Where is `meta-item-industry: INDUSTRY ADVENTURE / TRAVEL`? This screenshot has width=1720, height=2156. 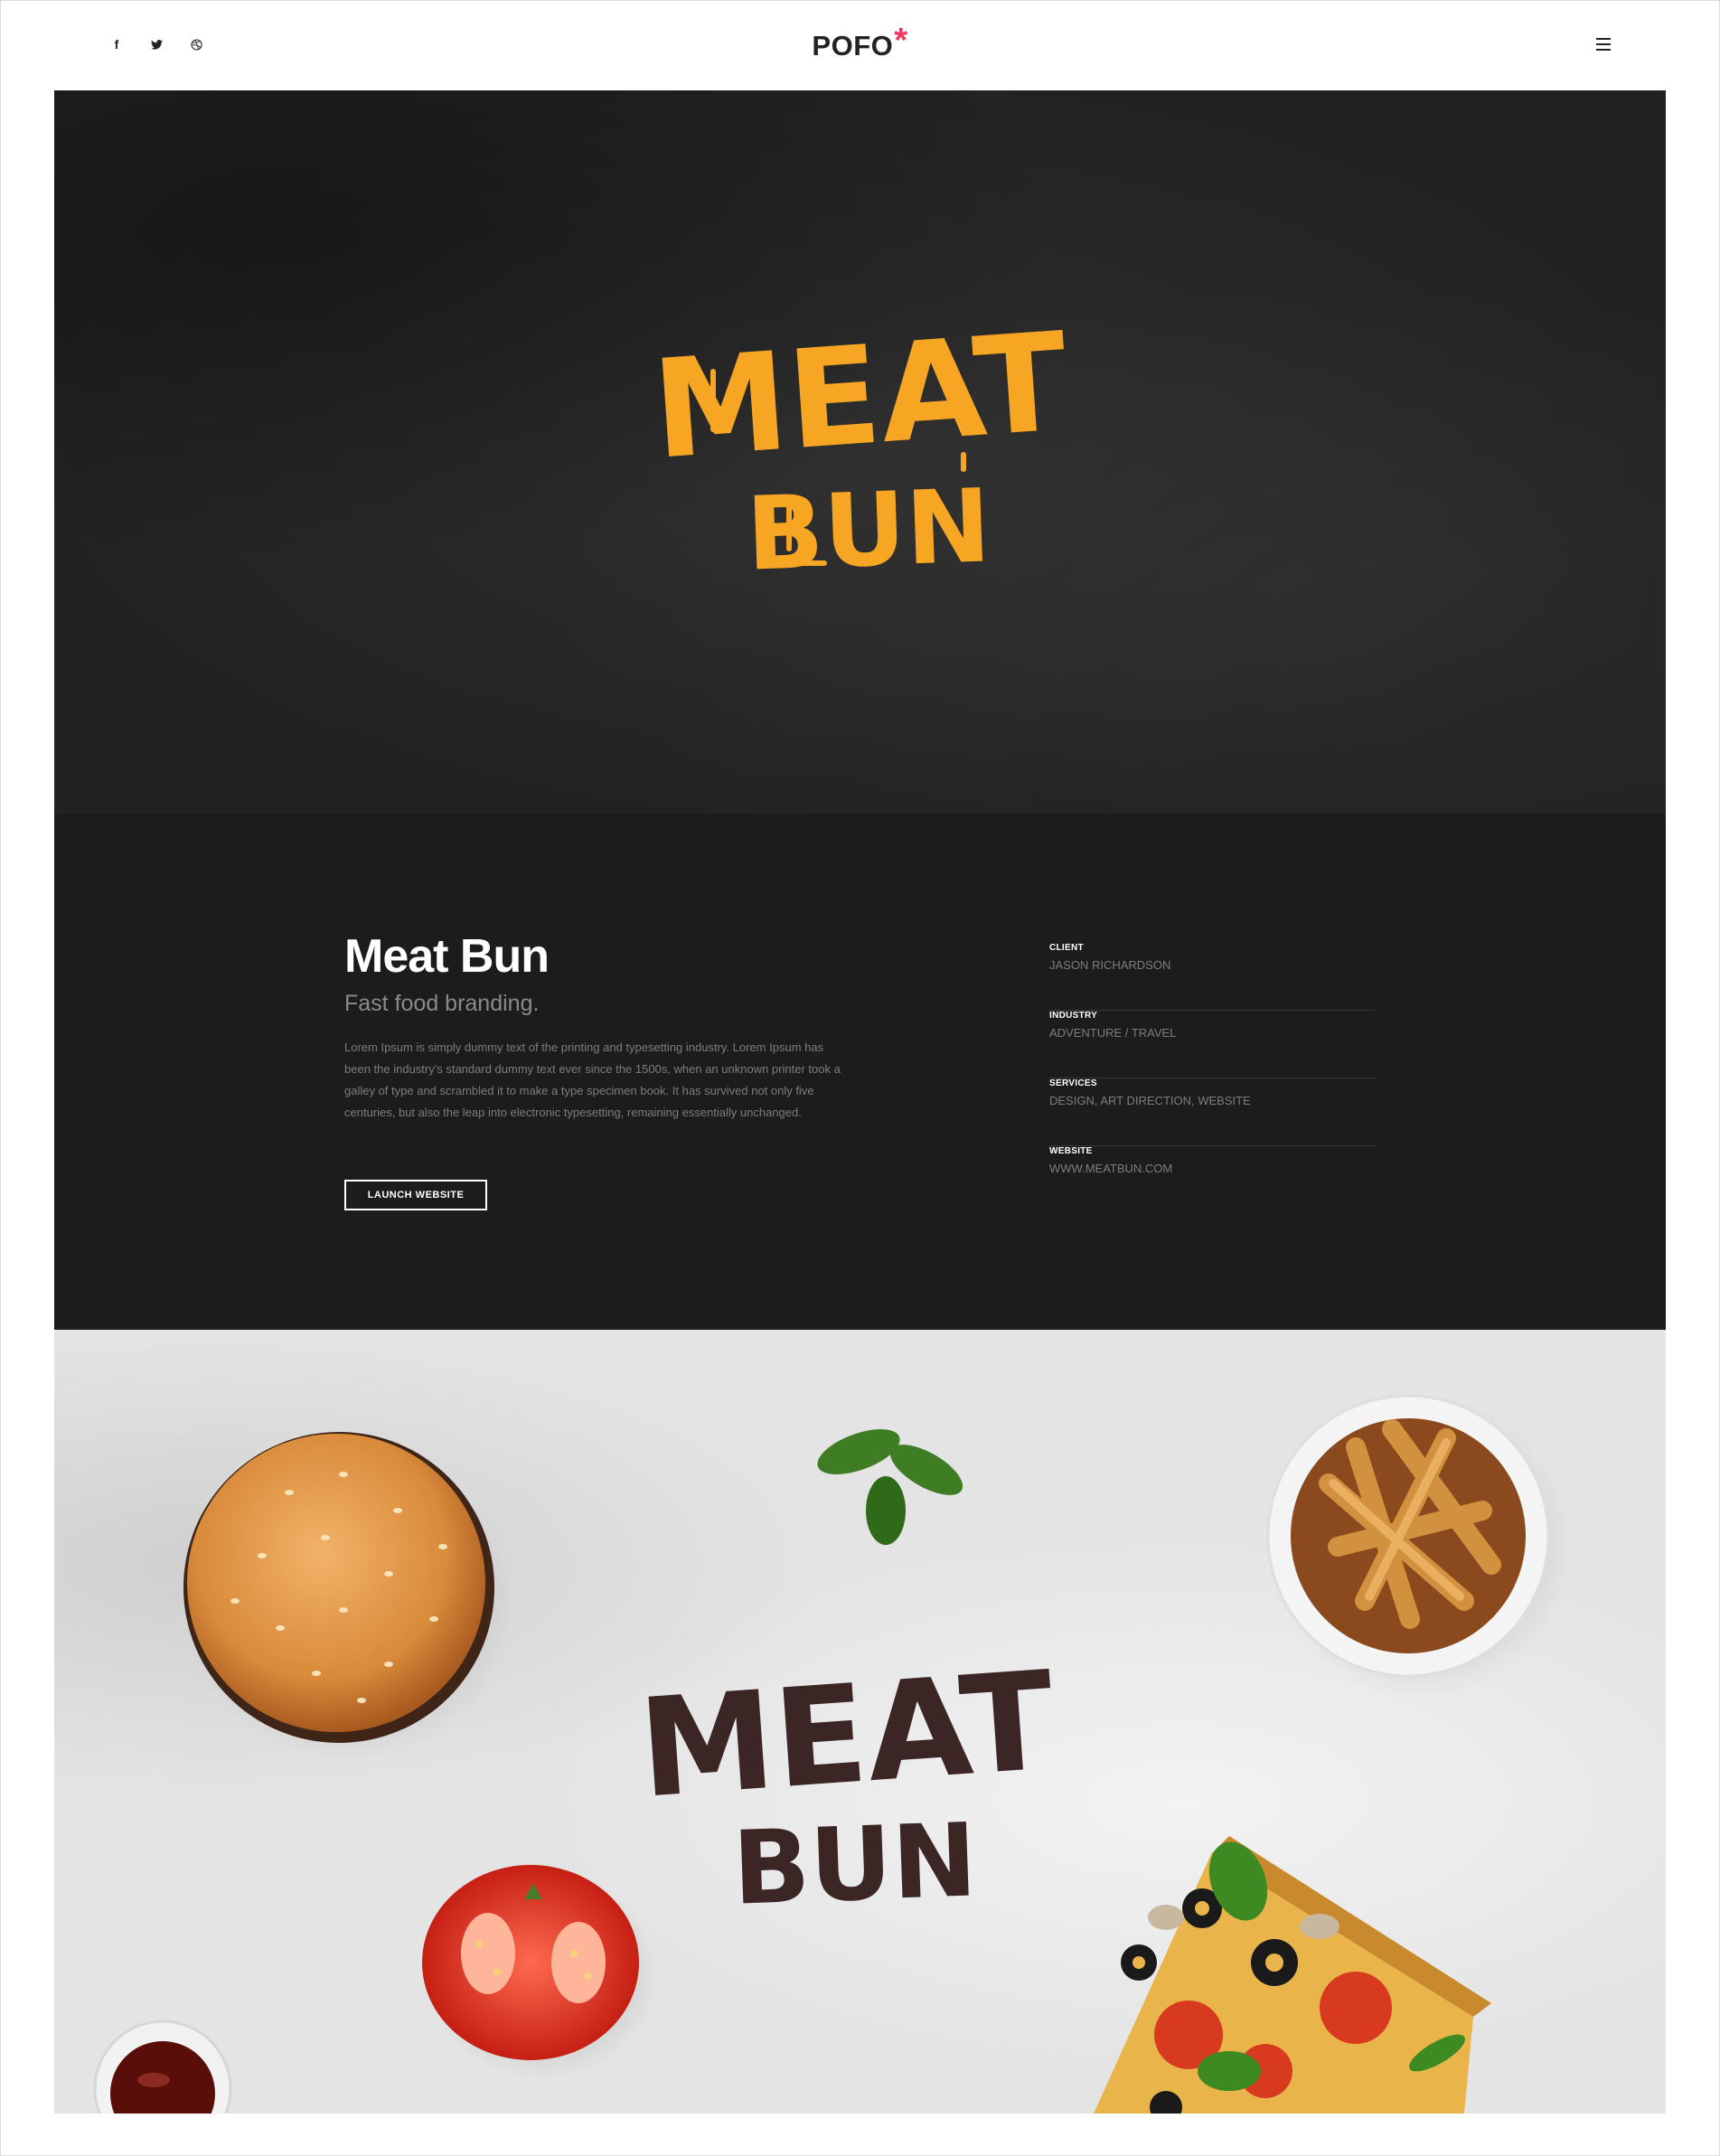 meta-item-industry: INDUSTRY ADVENTURE / TRAVEL is located at coordinates (1212, 1044).